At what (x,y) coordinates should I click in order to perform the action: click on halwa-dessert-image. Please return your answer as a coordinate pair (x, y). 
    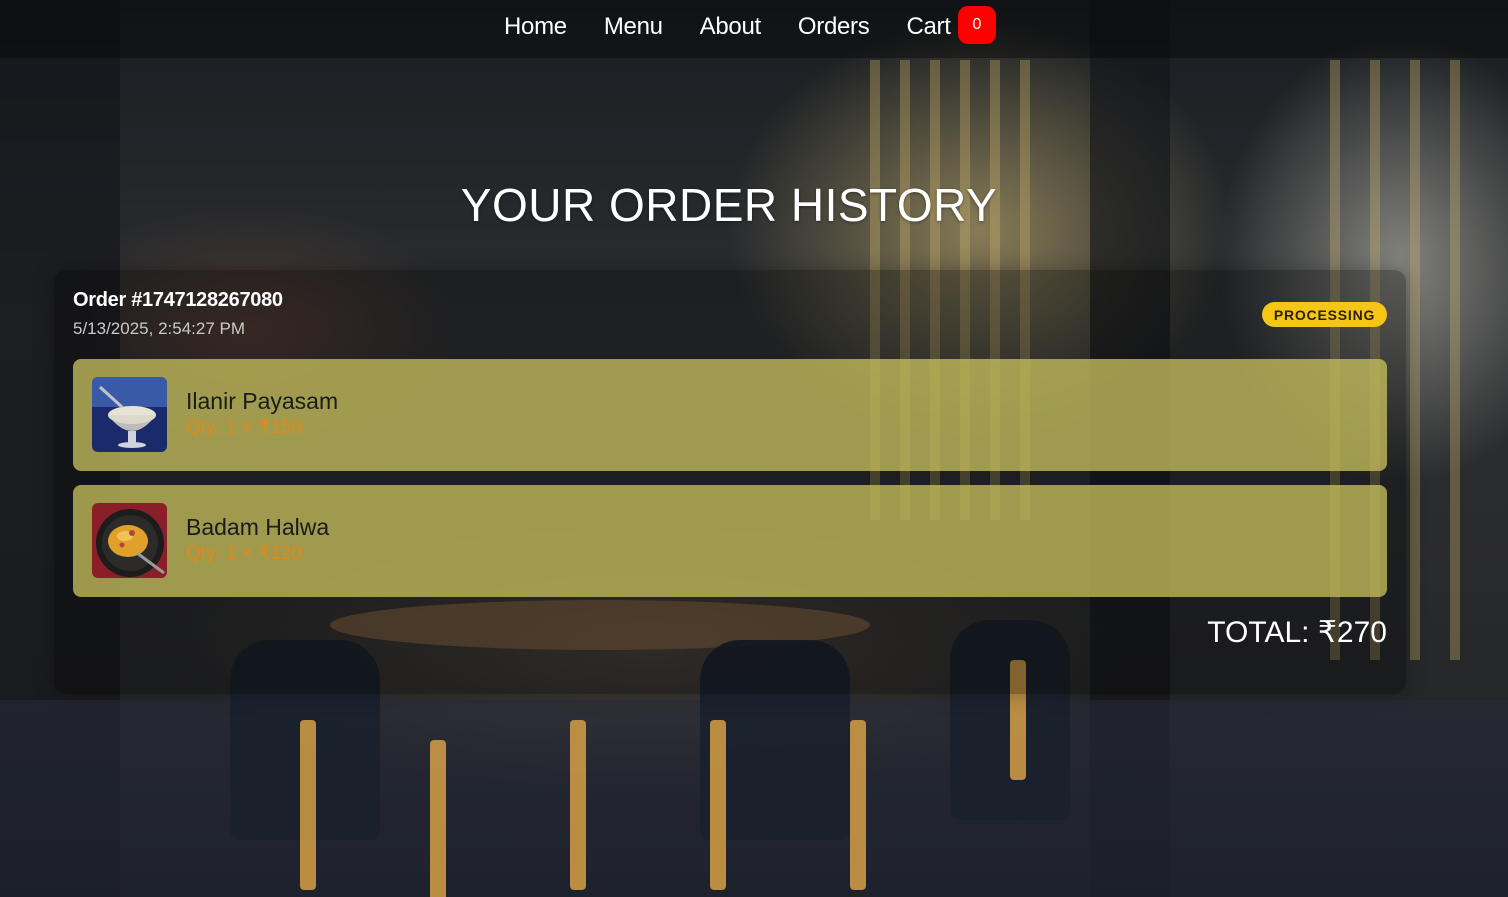
    Looking at the image, I should click on (129, 540).